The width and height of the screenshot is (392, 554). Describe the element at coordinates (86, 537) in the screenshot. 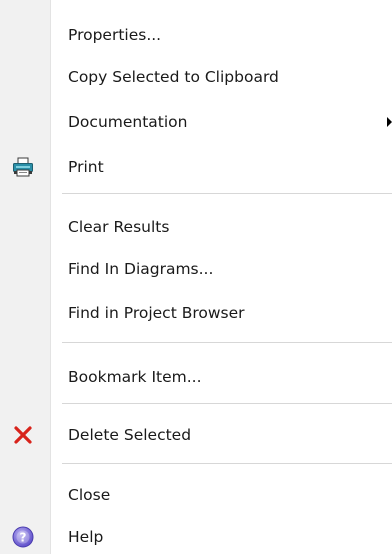

I see `menu-item-label: Help` at that location.